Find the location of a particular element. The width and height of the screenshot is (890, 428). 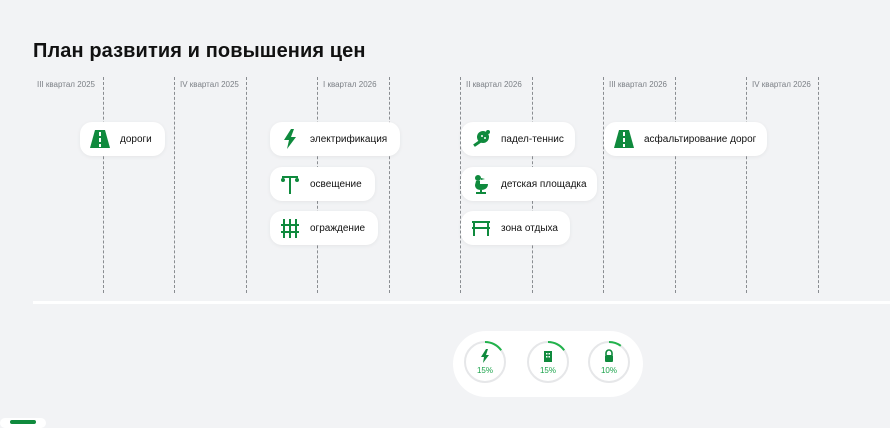

timeline-baseline is located at coordinates (461, 302).